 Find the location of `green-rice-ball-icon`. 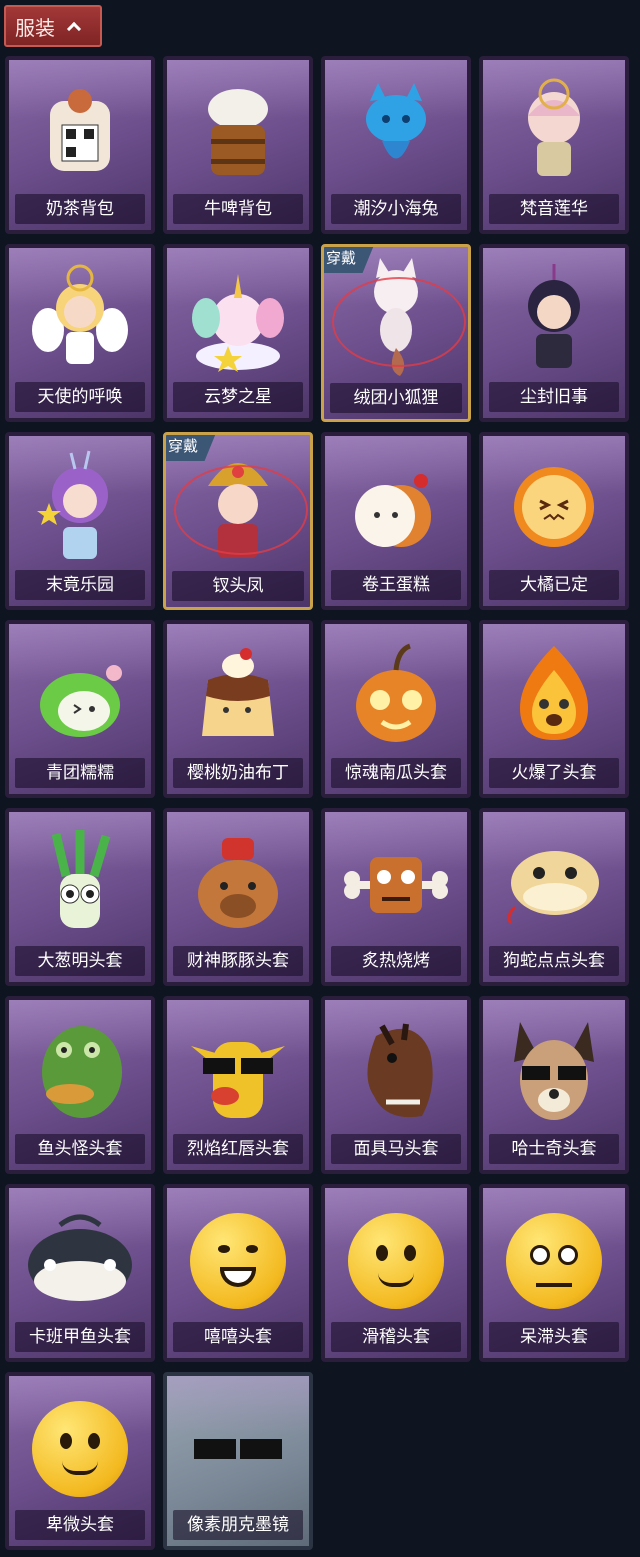

green-rice-ball-icon is located at coordinates (80, 697).